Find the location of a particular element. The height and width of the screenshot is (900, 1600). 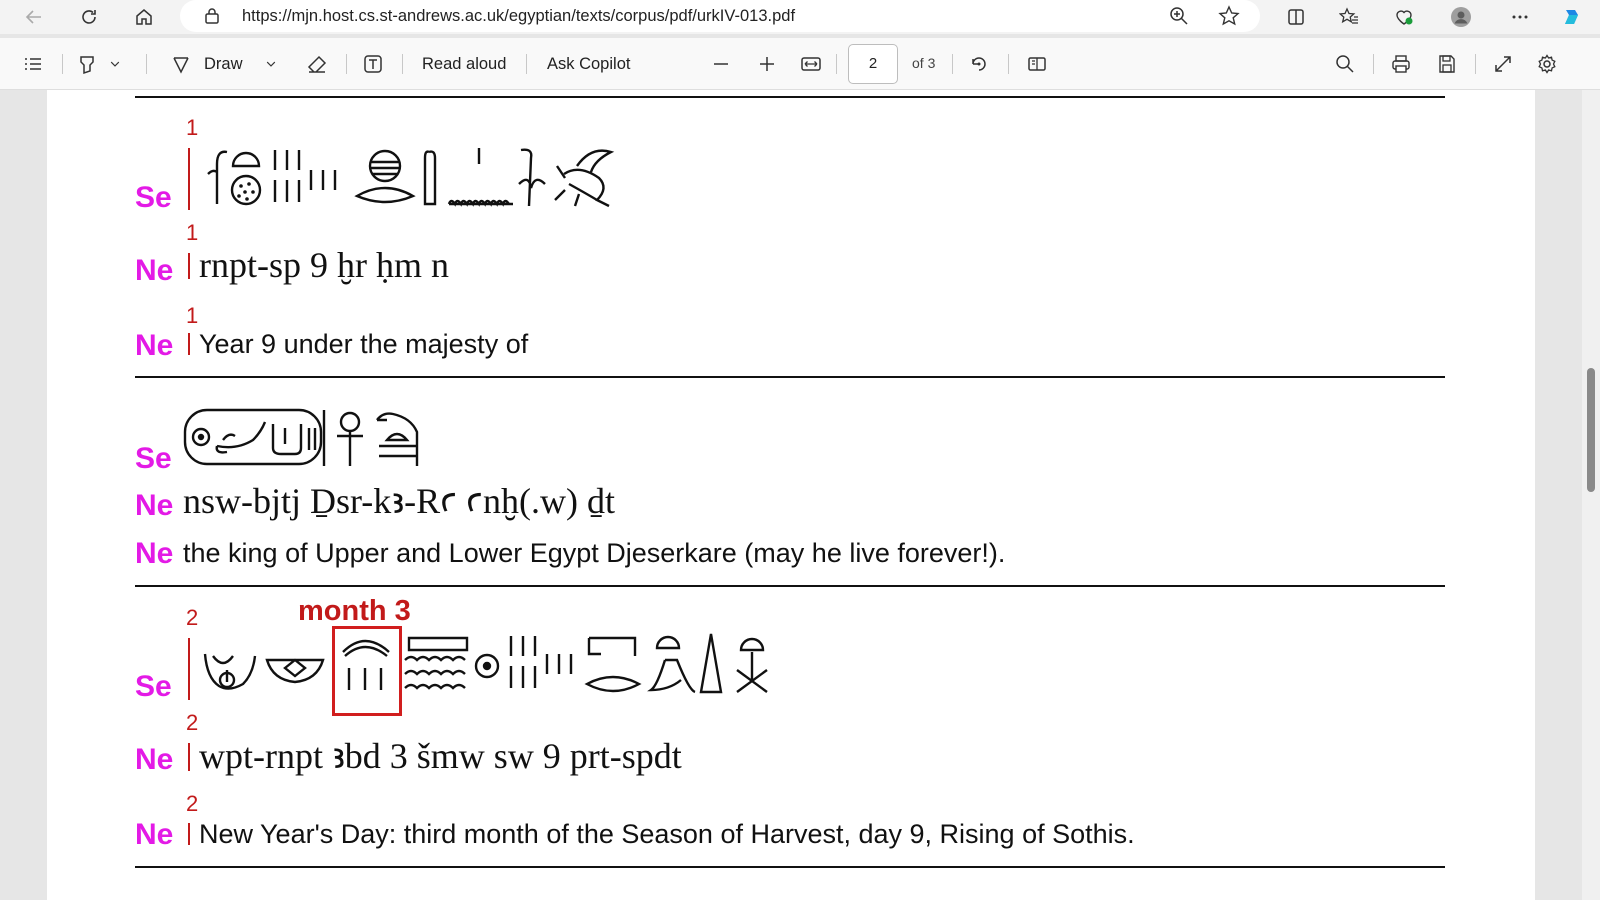

page-number-input: 2 is located at coordinates (873, 64).